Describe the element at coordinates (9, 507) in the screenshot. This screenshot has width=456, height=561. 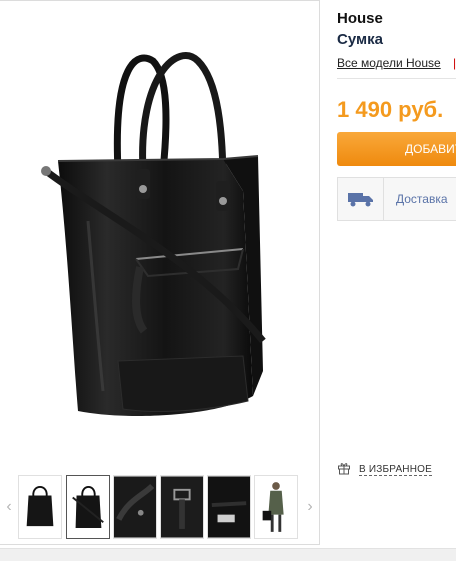
I see `thumbnail-prev-arrow: ‹` at that location.